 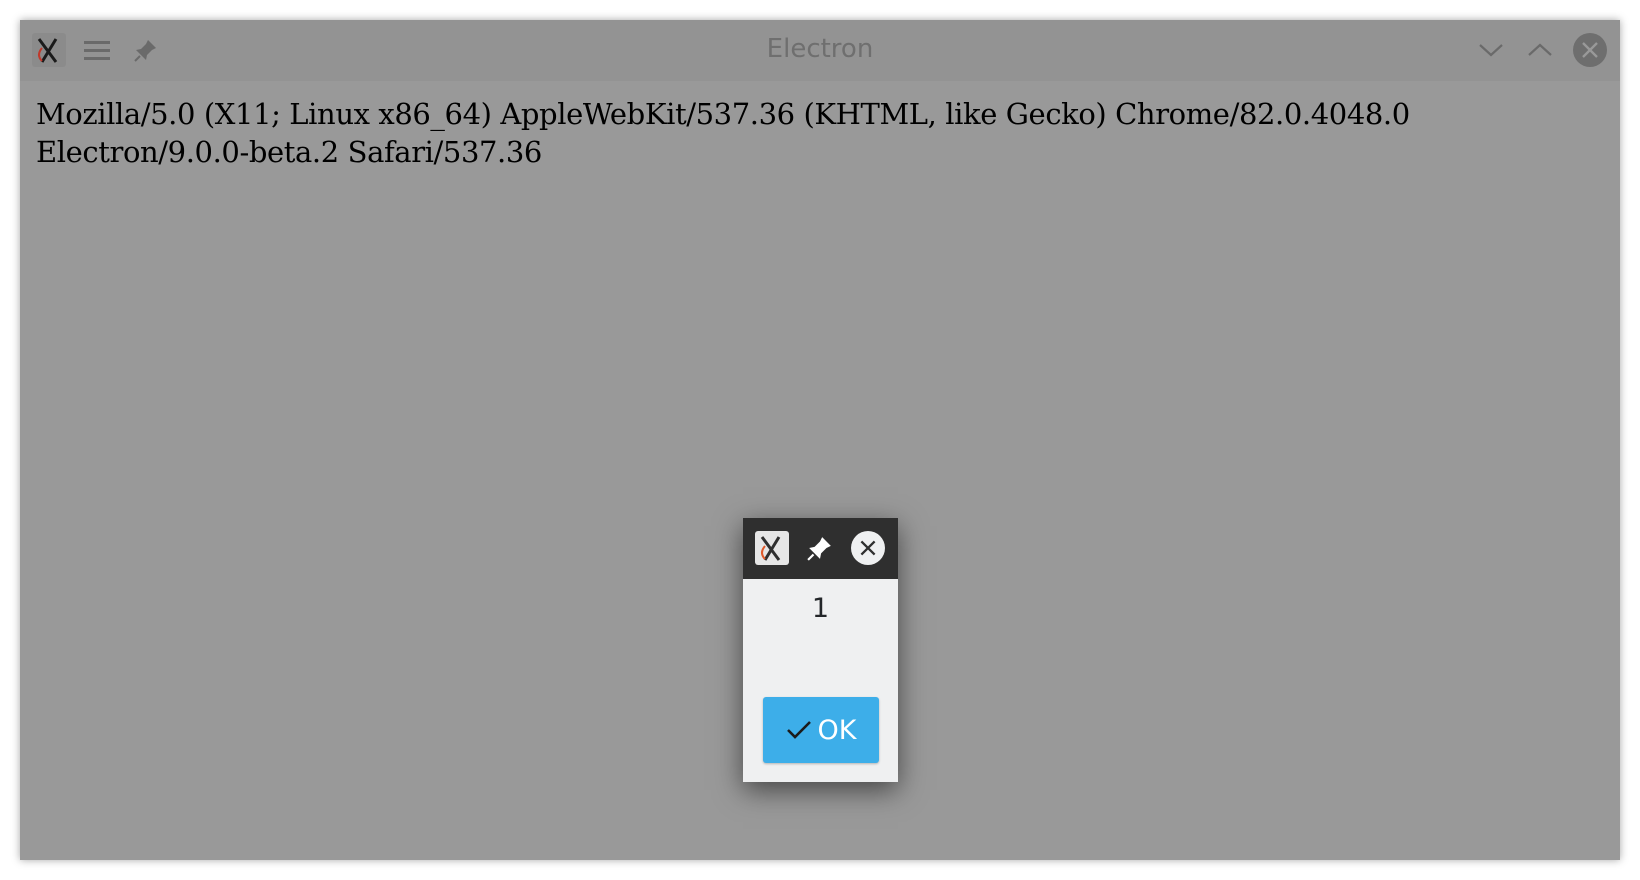 I want to click on close-icon, so click(x=1590, y=50).